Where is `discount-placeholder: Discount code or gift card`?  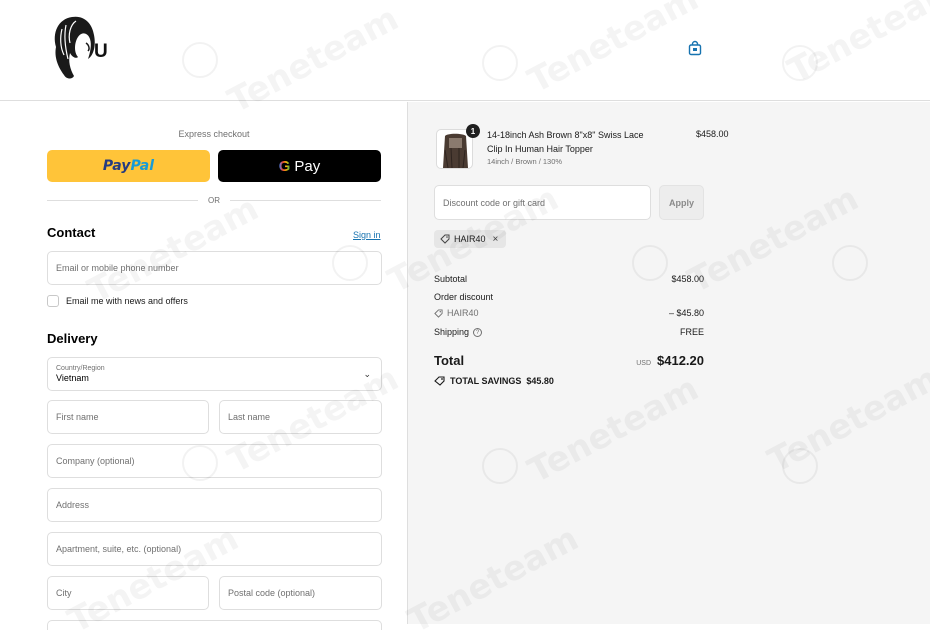
discount-placeholder: Discount code or gift card is located at coordinates (494, 202).